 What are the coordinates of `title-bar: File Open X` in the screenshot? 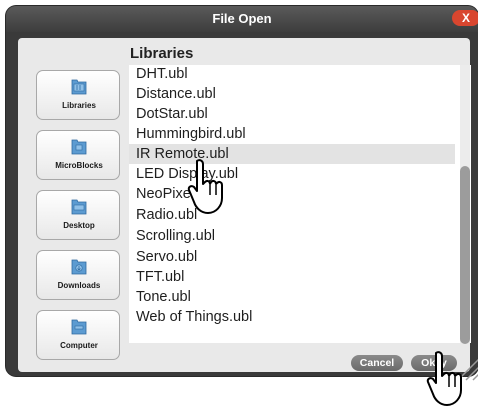 It's located at (242, 19).